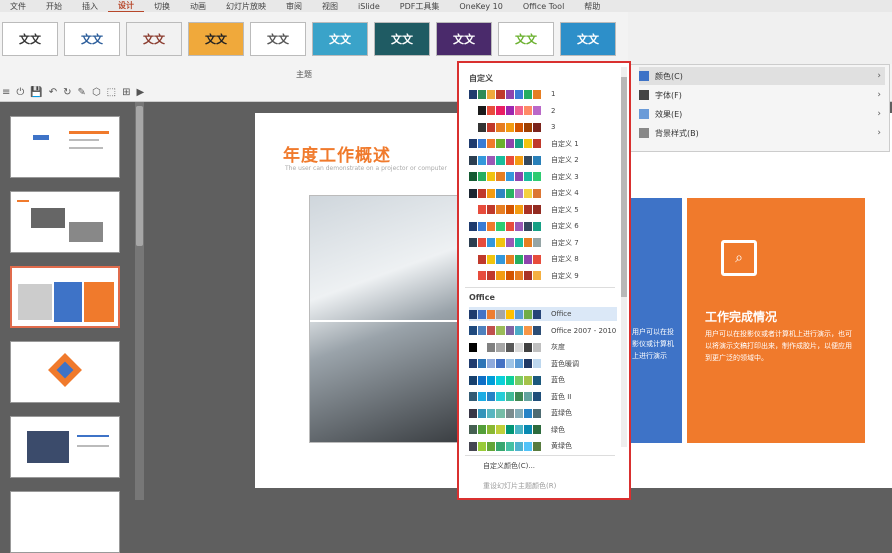  I want to click on blue-panel, so click(656, 320).